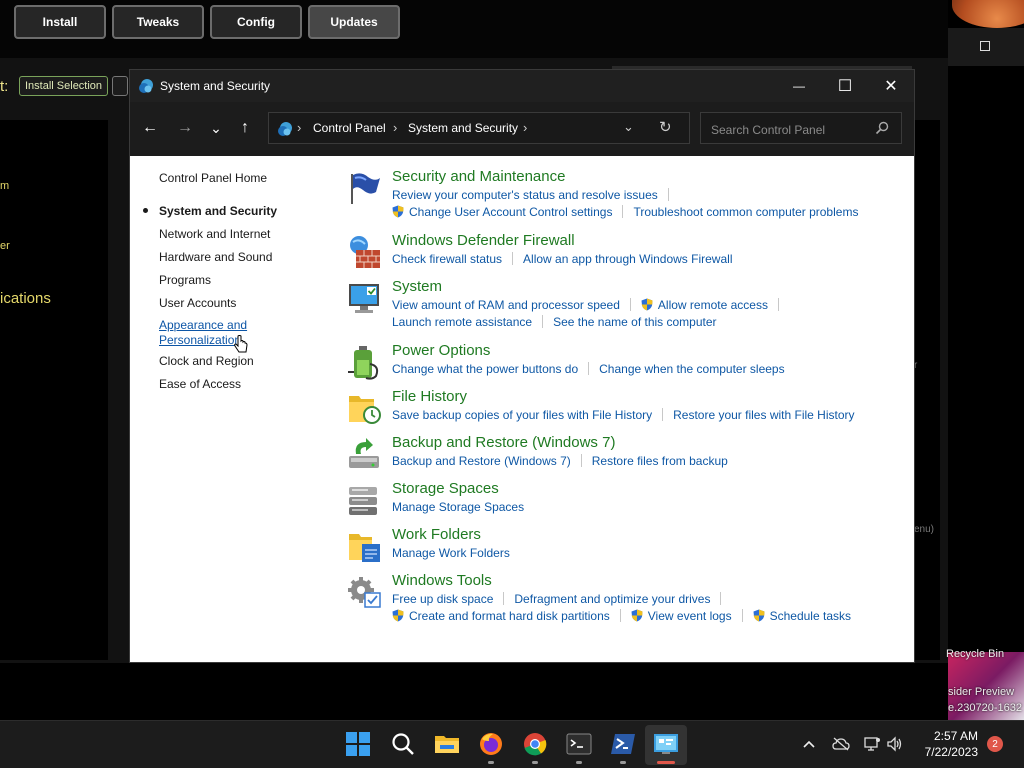 This screenshot has height=768, width=1024. I want to click on recycle-bin-label: Recycle Bin, so click(975, 654).